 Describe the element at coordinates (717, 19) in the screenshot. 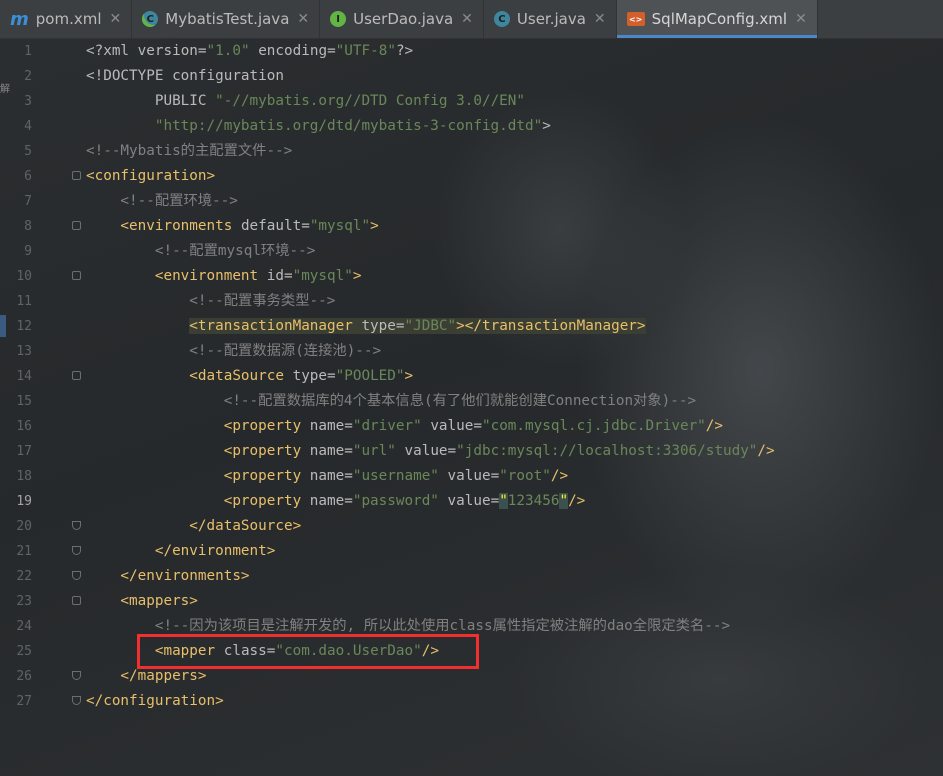

I see `tab-sqlmapconfig-xml: <> SqlMapConfig.xml ✕` at that location.